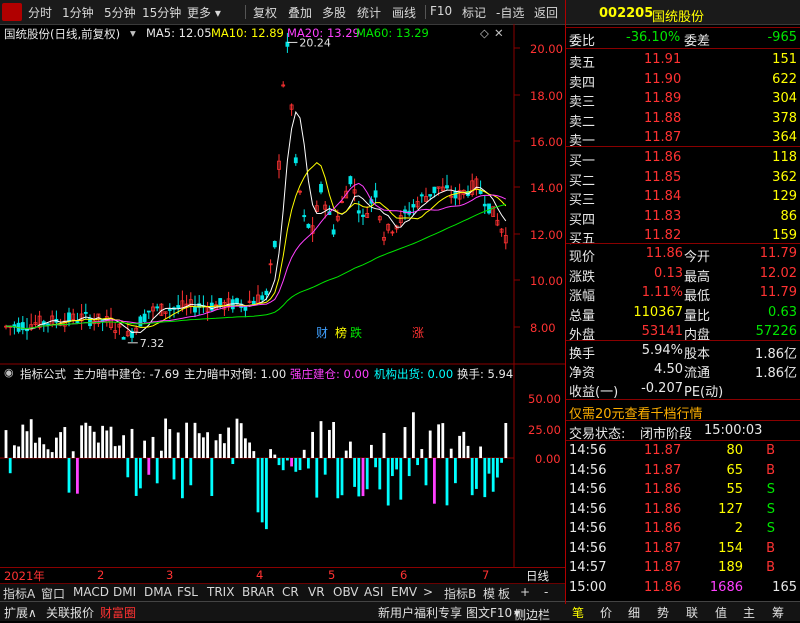  Describe the element at coordinates (220, 592) in the screenshot. I see `tab-trix: TRIX` at that location.